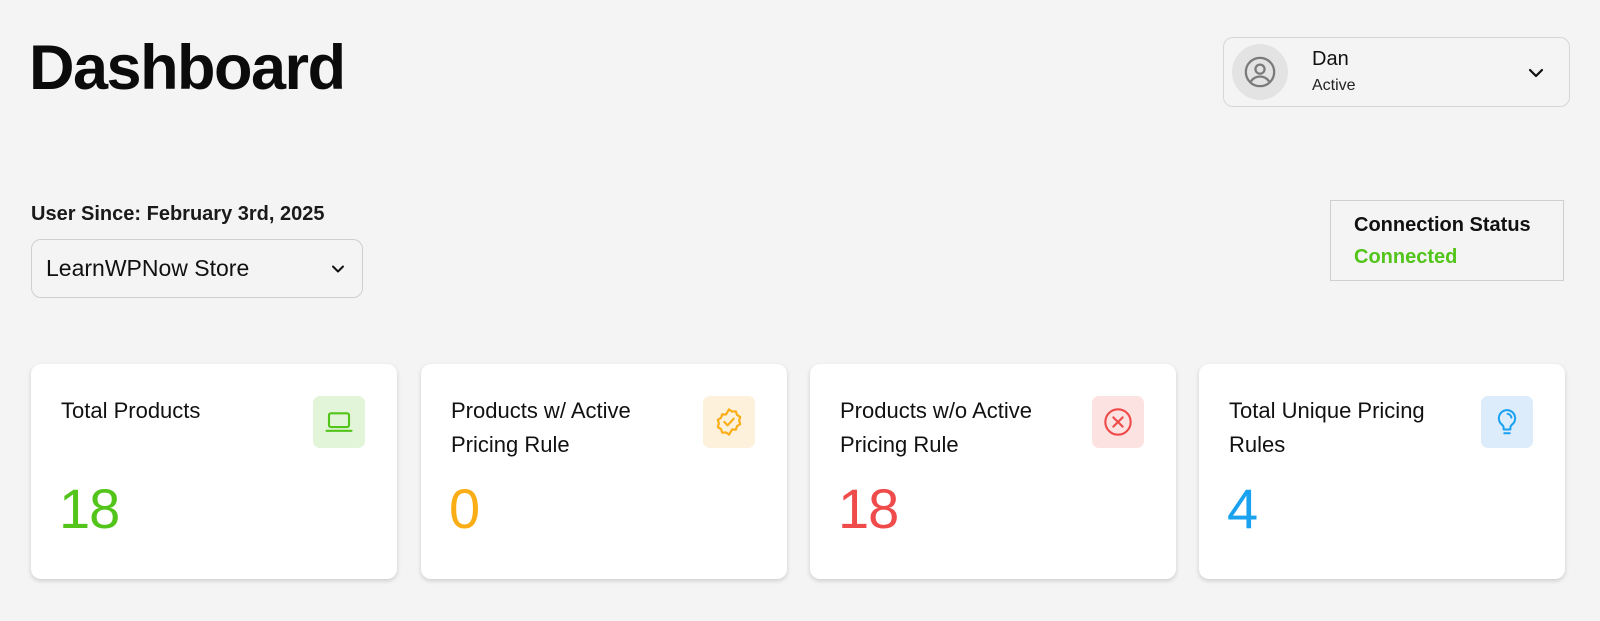 The height and width of the screenshot is (621, 1600). What do you see at coordinates (1442, 225) in the screenshot?
I see `connection-status-label: Connection Status` at bounding box center [1442, 225].